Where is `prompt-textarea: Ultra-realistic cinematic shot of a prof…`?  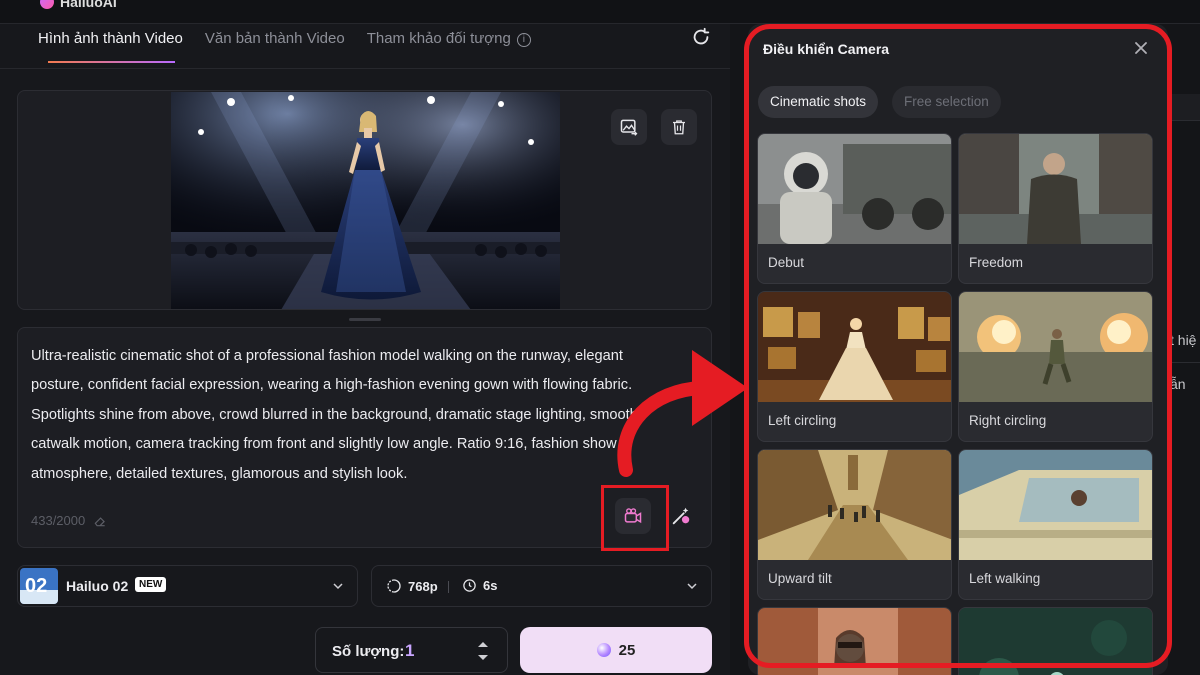
prompt-textarea: Ultra-realistic cinematic shot of a prof… is located at coordinates (356, 415).